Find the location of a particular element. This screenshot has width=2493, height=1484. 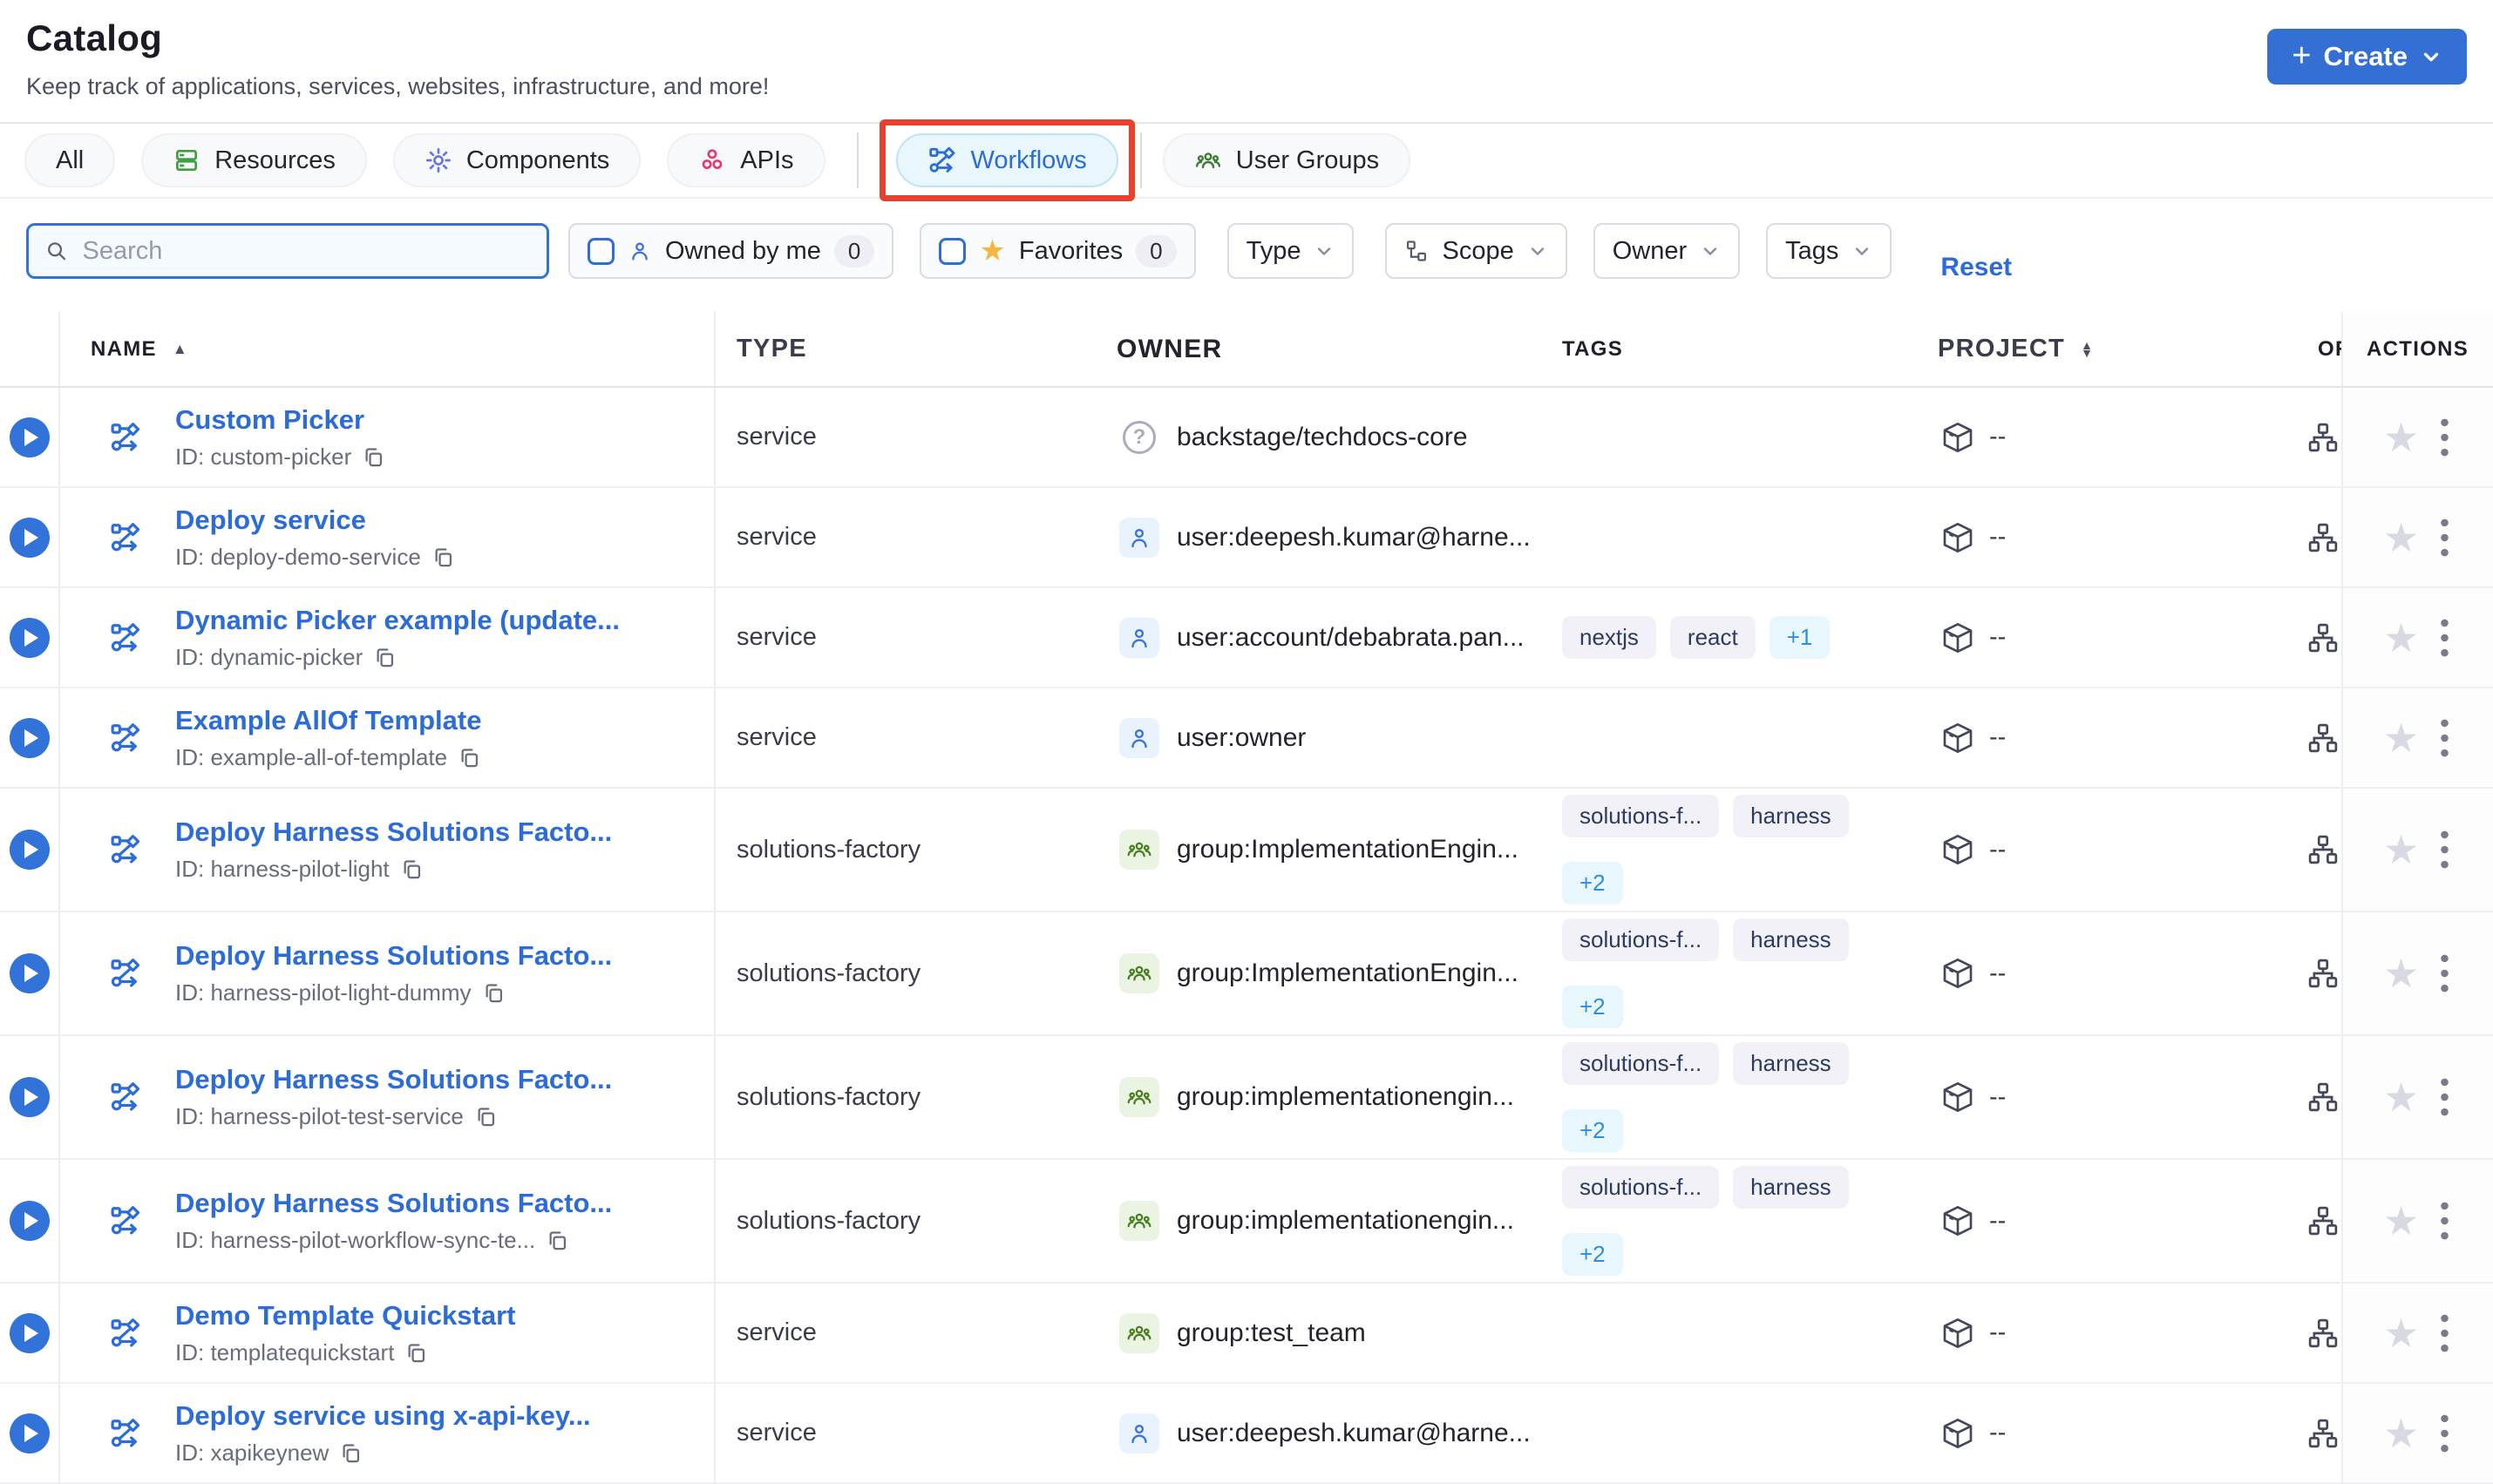

reset-filters-link: Reset is located at coordinates (1976, 267).